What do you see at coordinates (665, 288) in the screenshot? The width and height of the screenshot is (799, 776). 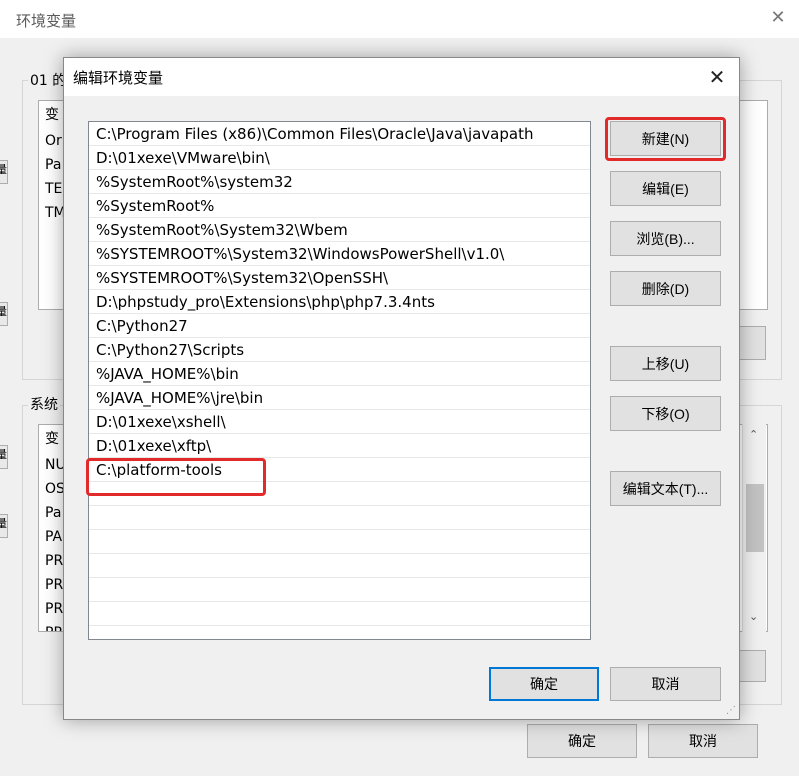 I see `delete-button: 删除(D)` at bounding box center [665, 288].